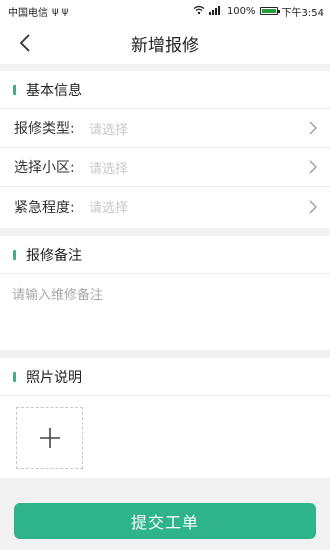 The image size is (330, 550). Describe the element at coordinates (109, 130) in the screenshot. I see `repair-type-value: 请选择` at that location.